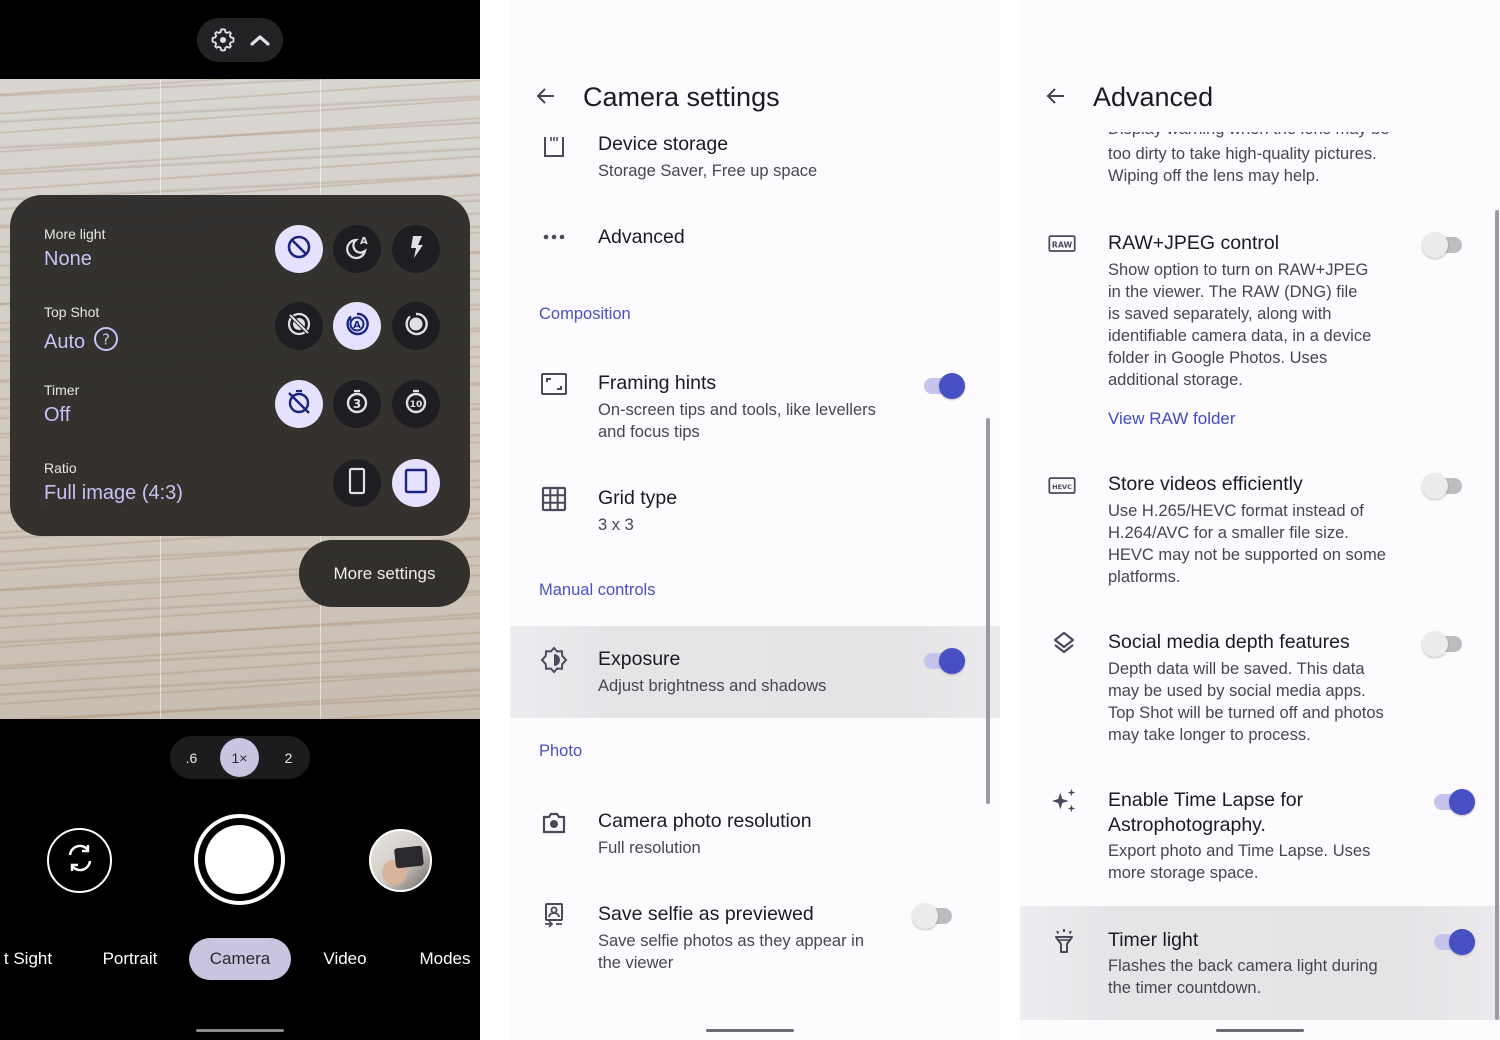 This screenshot has height=1040, width=1500. What do you see at coordinates (240, 416) in the screenshot?
I see `timer-row: Timer Off 3 10` at bounding box center [240, 416].